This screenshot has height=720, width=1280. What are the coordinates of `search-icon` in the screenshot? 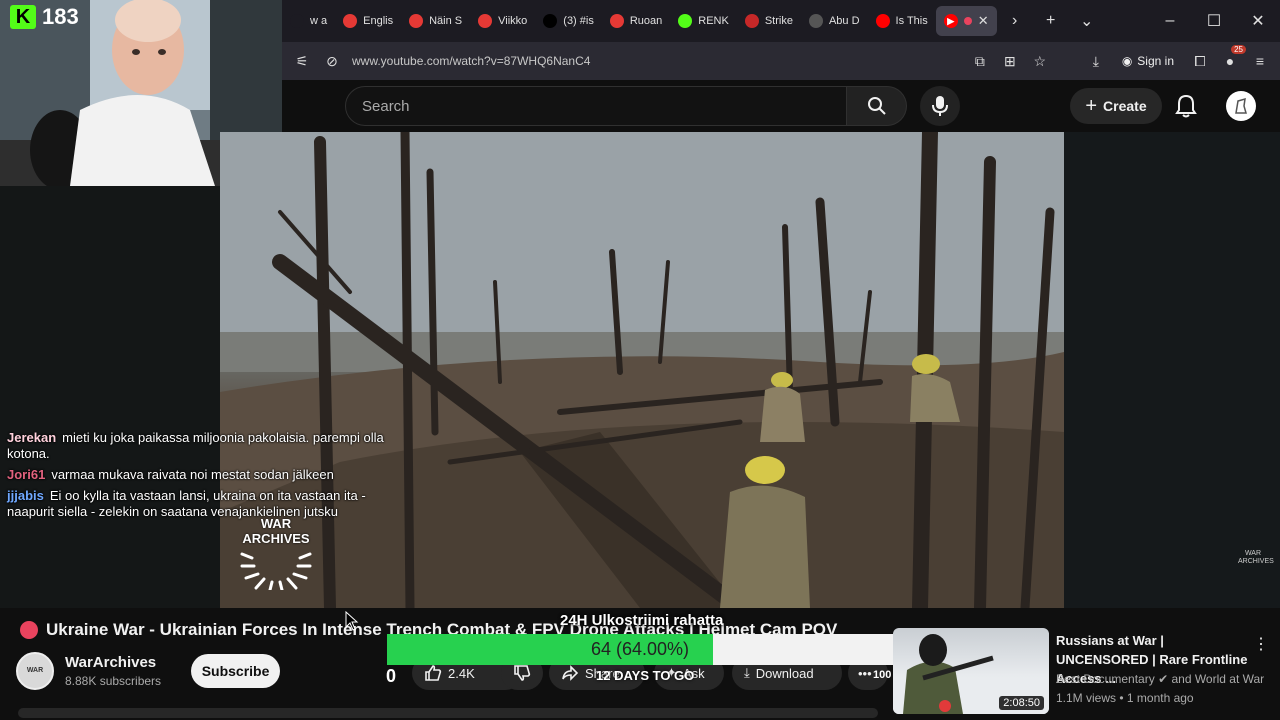 It's located at (876, 106).